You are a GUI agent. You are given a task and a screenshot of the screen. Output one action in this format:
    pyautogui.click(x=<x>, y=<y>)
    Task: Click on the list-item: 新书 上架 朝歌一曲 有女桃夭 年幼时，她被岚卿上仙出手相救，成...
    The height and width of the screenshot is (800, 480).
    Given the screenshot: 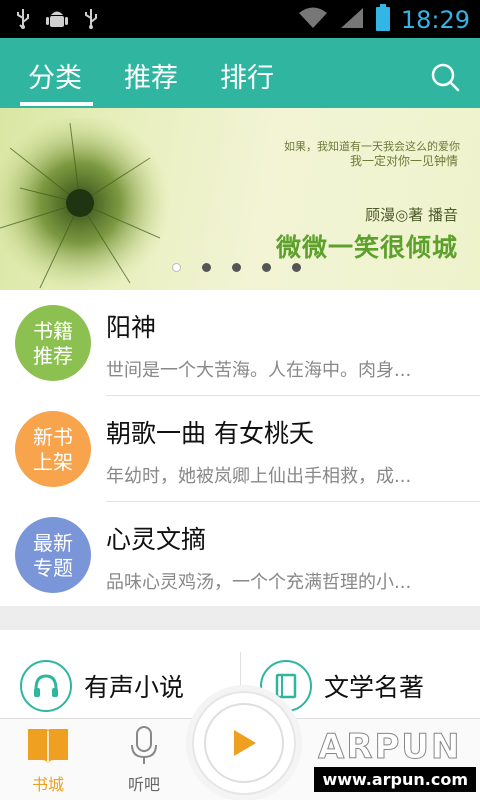 What is the action you would take?
    pyautogui.click(x=240, y=449)
    